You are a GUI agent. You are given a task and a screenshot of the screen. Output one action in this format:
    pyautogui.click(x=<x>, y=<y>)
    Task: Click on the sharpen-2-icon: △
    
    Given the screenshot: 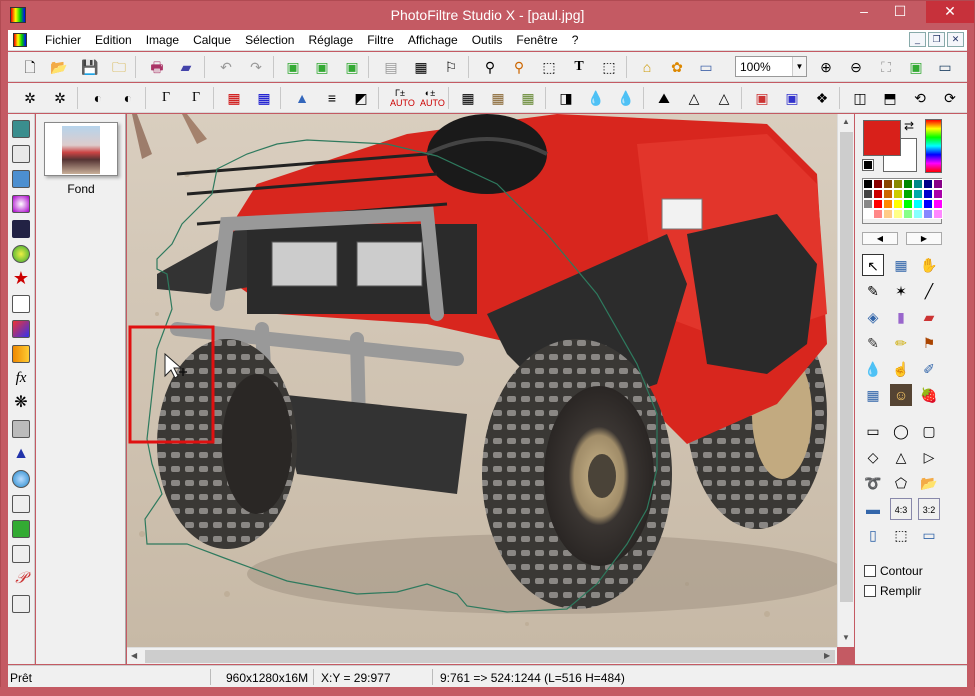 What is the action you would take?
    pyautogui.click(x=724, y=98)
    